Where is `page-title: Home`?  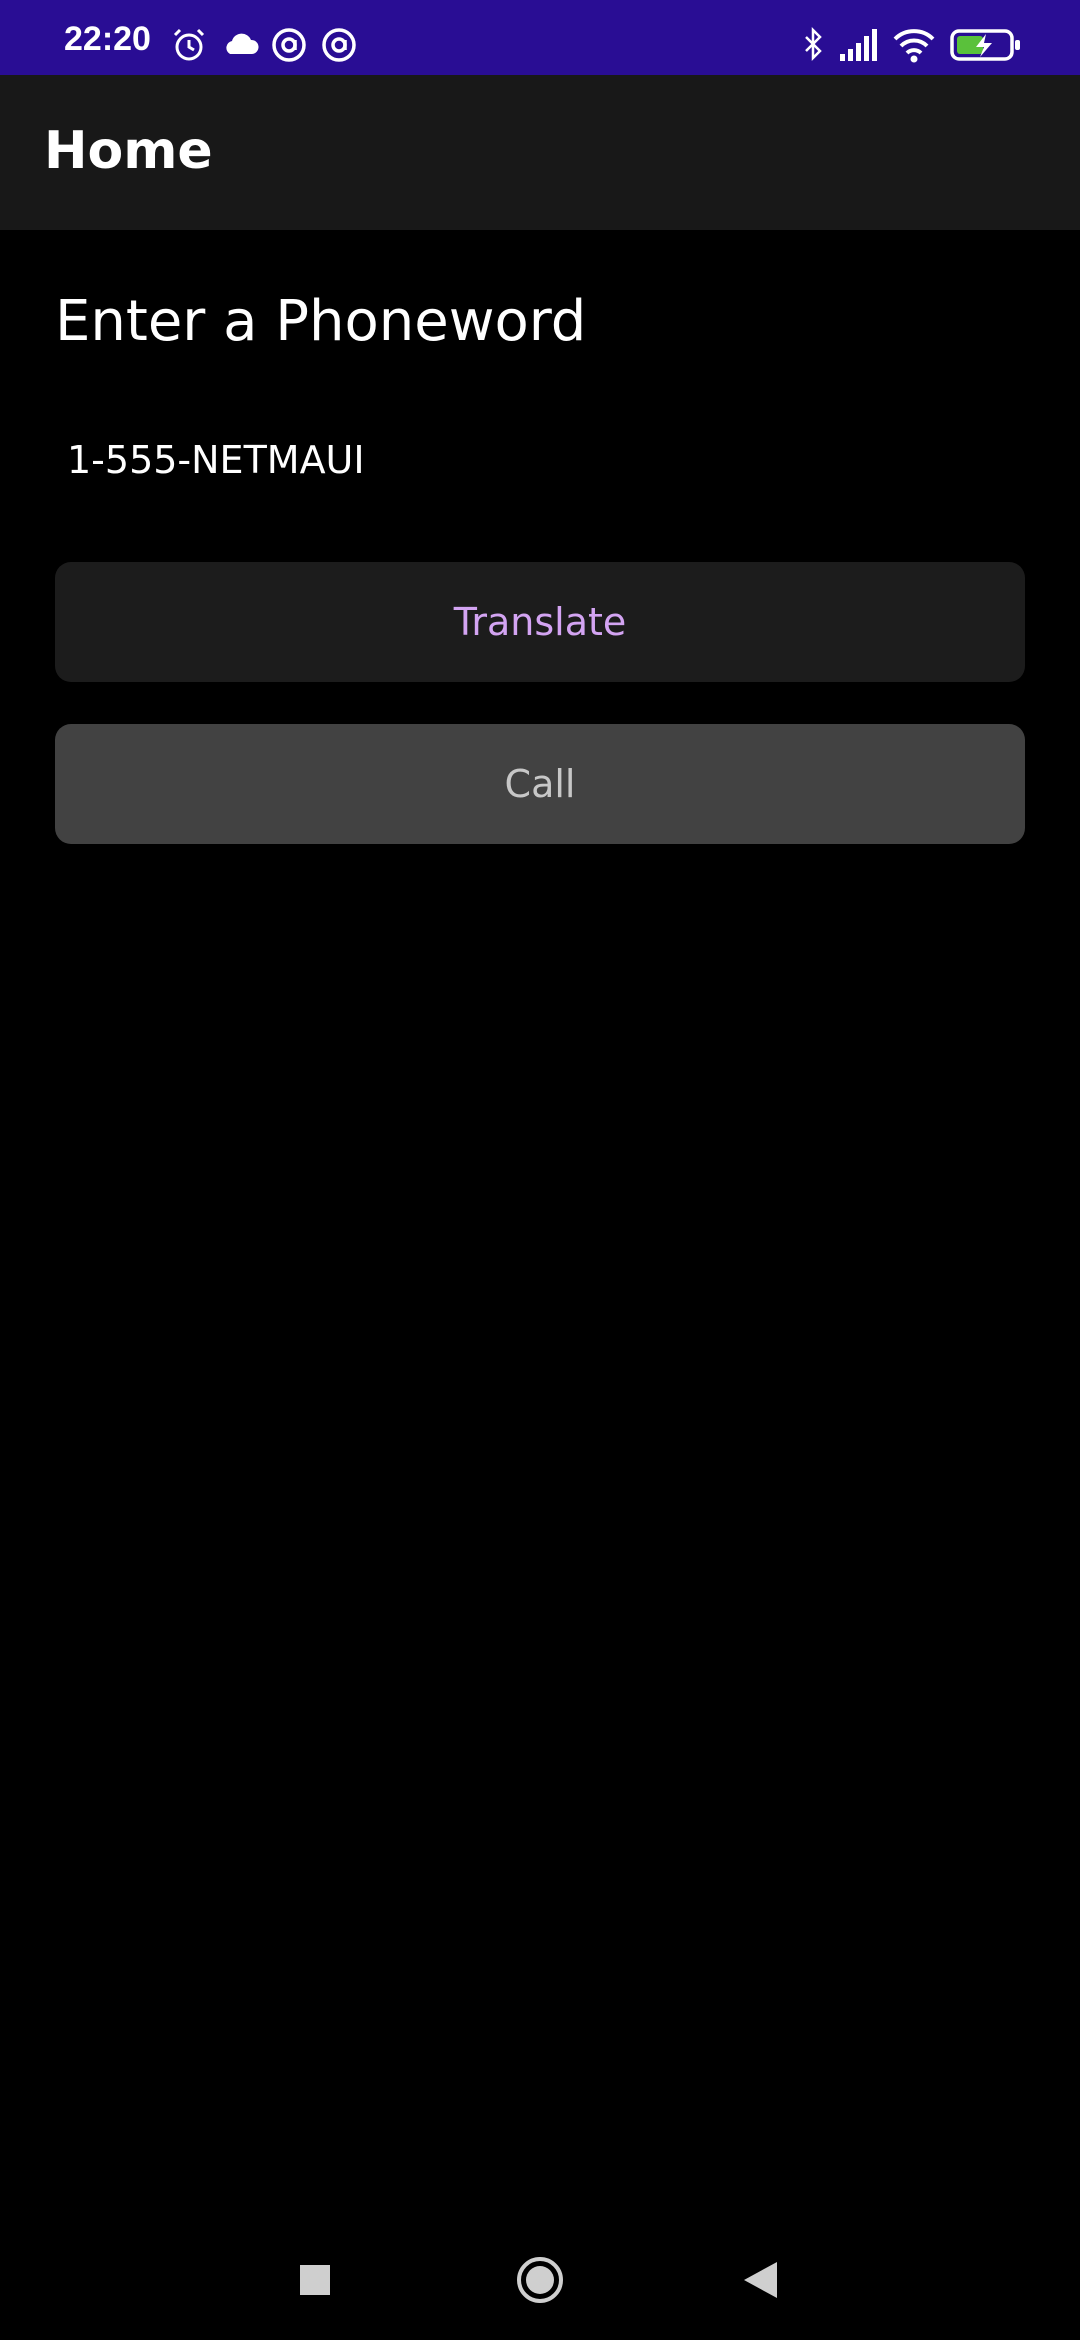 page-title: Home is located at coordinates (128, 151).